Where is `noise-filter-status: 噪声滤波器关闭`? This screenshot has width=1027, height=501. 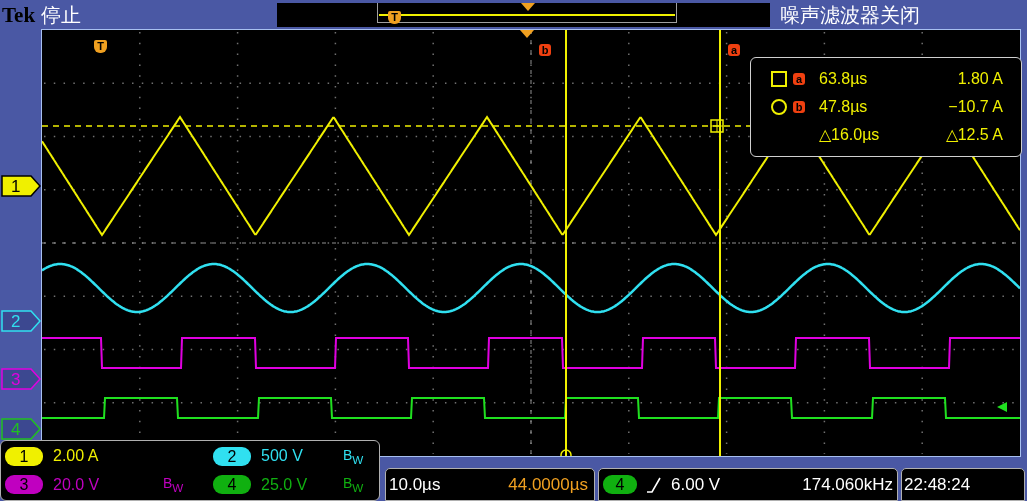
noise-filter-status: 噪声滤波器关闭 is located at coordinates (850, 15).